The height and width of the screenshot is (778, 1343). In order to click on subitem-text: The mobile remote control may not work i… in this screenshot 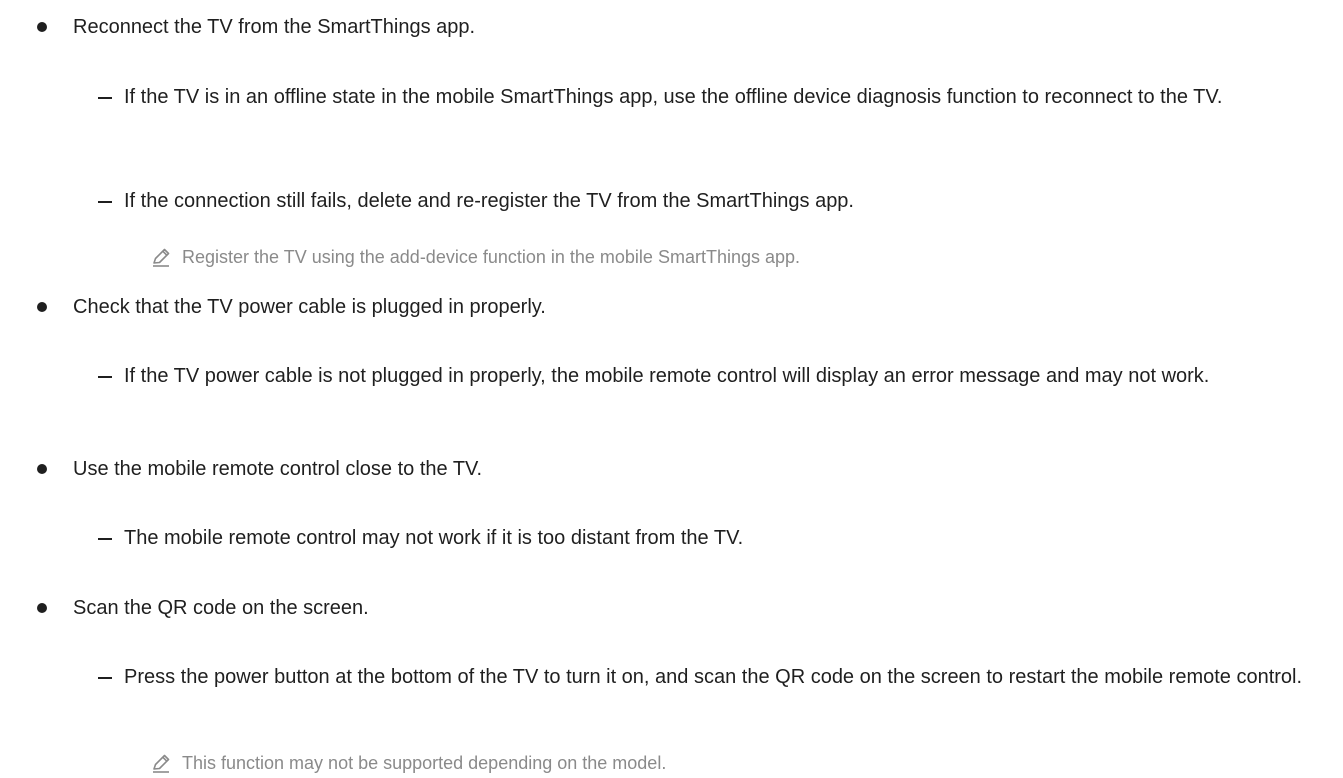, I will do `click(434, 538)`.